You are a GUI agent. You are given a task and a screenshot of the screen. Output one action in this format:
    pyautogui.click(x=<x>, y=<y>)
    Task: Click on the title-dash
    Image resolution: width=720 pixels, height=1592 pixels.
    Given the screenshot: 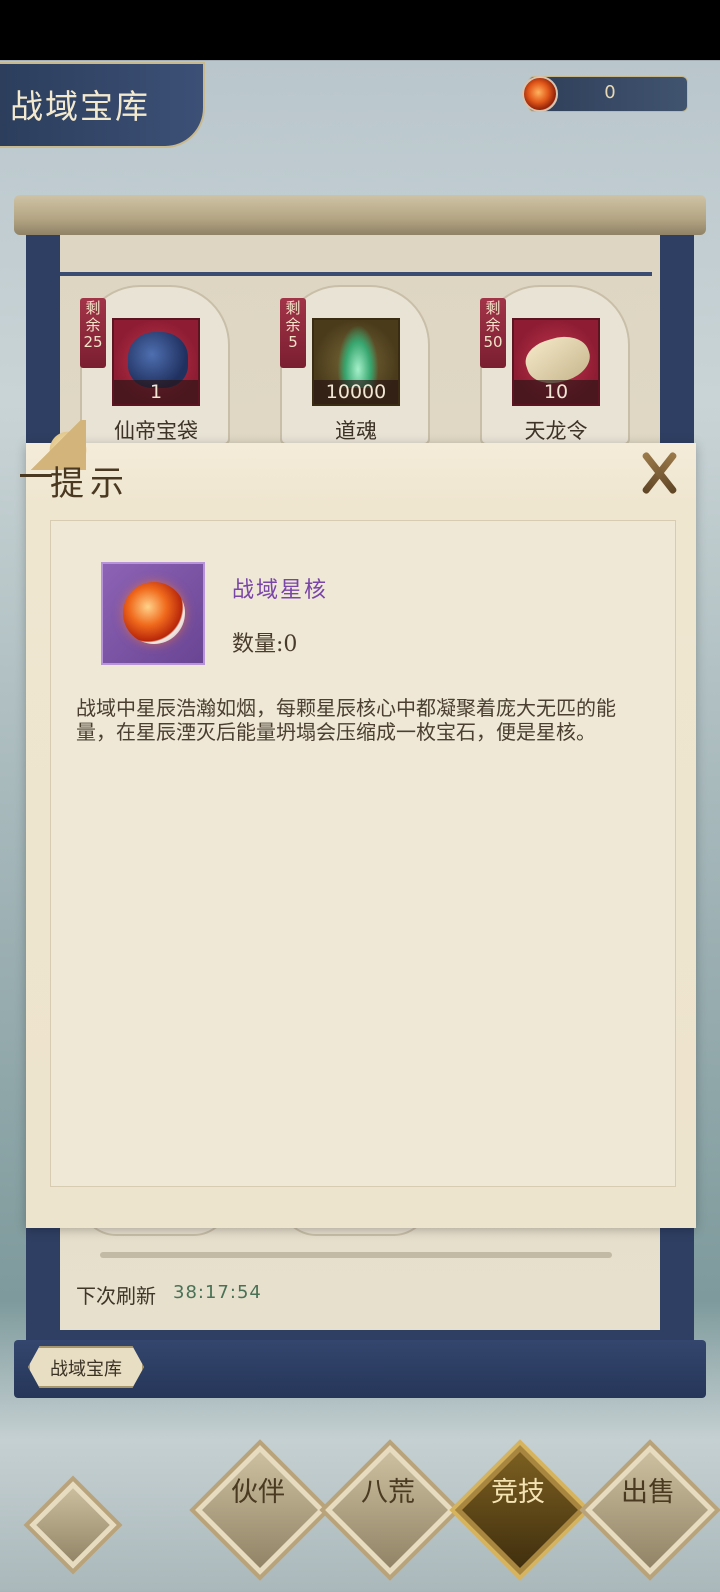 What is the action you would take?
    pyautogui.click(x=36, y=475)
    